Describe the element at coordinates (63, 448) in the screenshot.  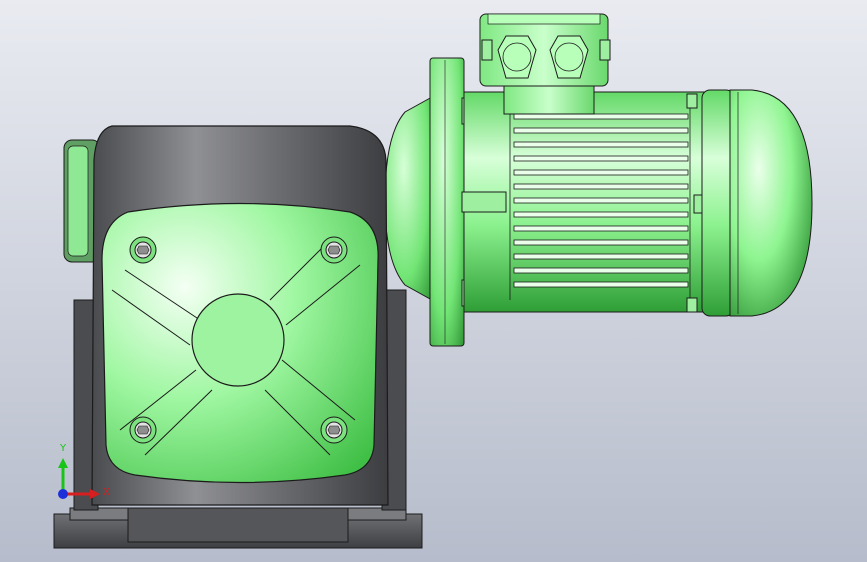
I see `triad-y-label: Y` at that location.